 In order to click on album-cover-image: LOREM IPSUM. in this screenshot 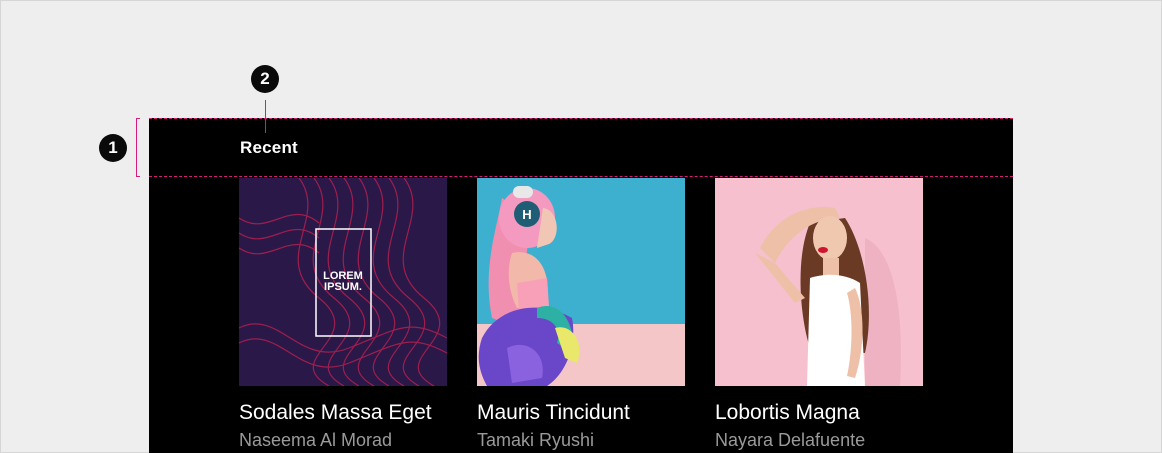, I will do `click(343, 282)`.